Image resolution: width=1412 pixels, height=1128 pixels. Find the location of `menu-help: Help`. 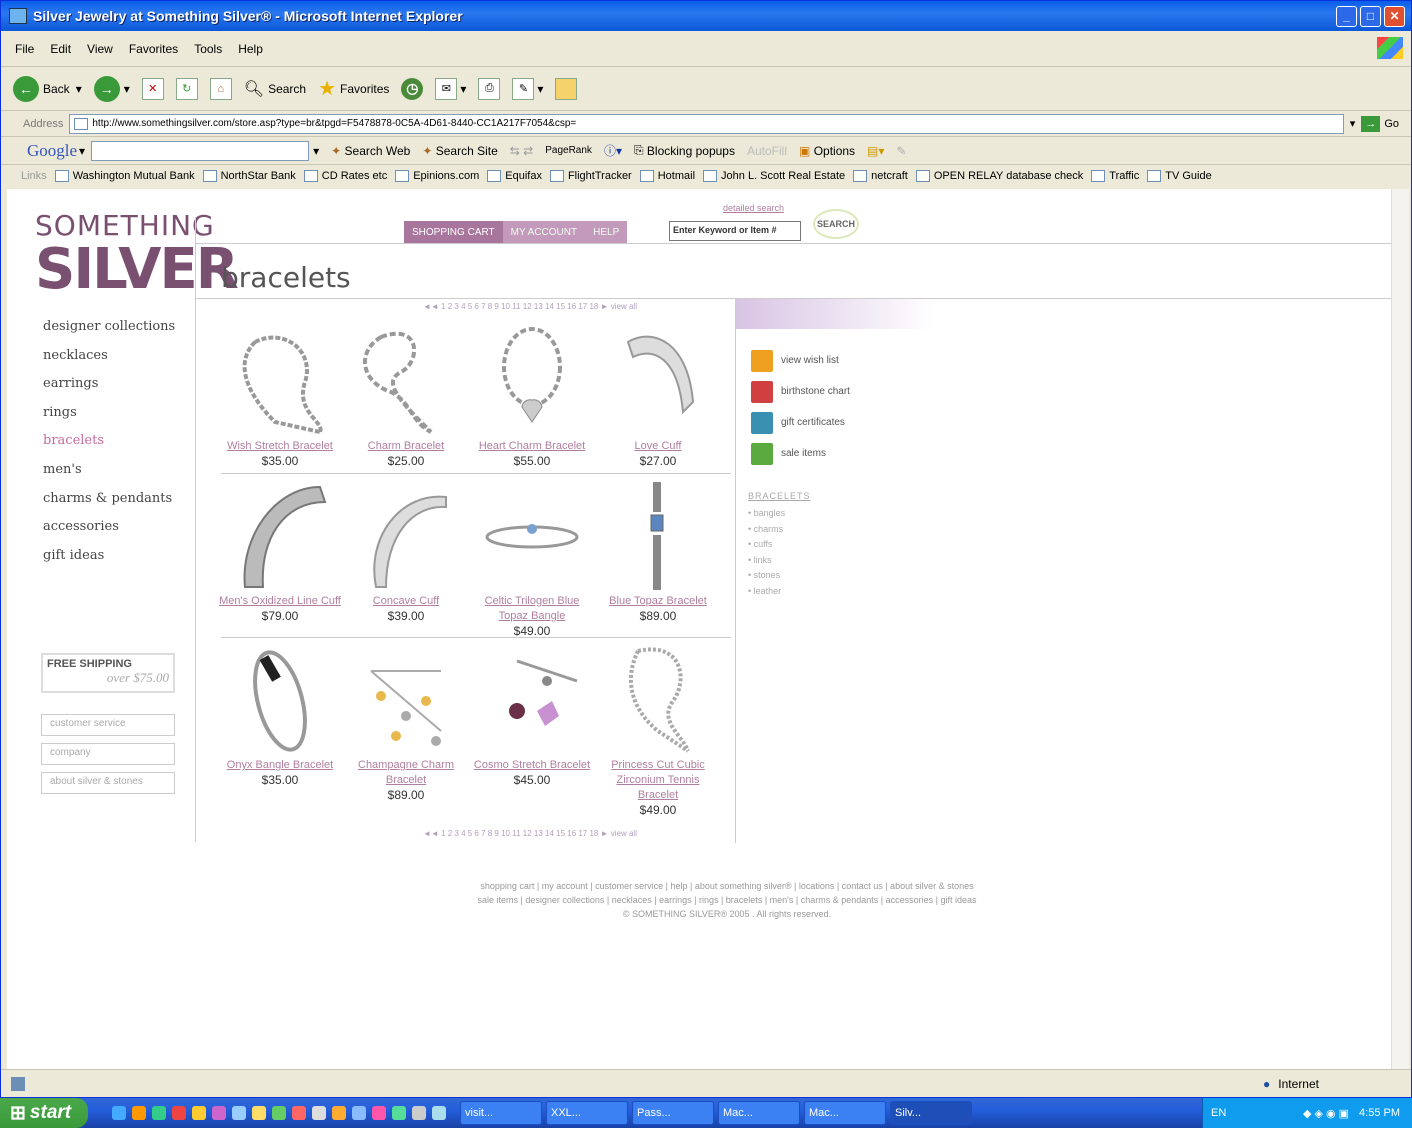

menu-help: Help is located at coordinates (250, 49).